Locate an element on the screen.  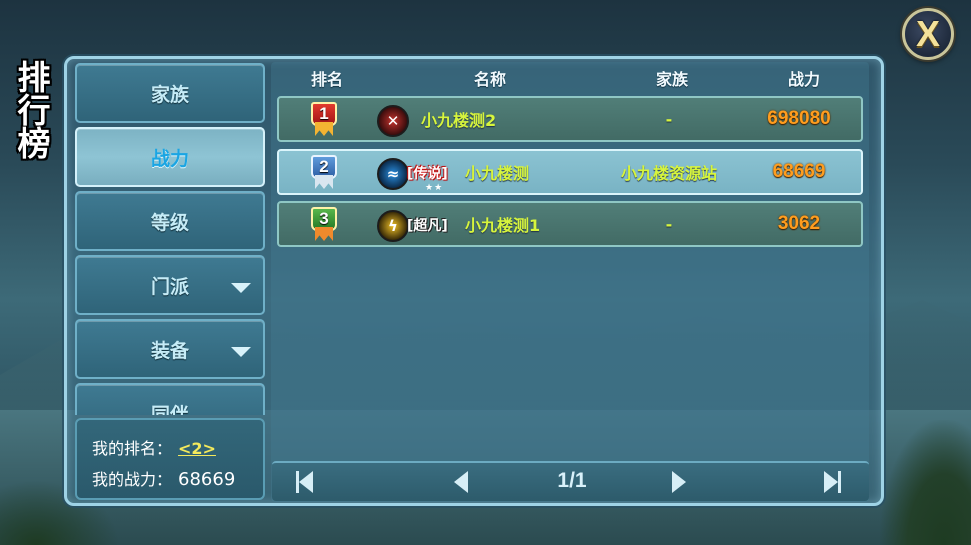
last-page-bar is located at coordinates (839, 482).